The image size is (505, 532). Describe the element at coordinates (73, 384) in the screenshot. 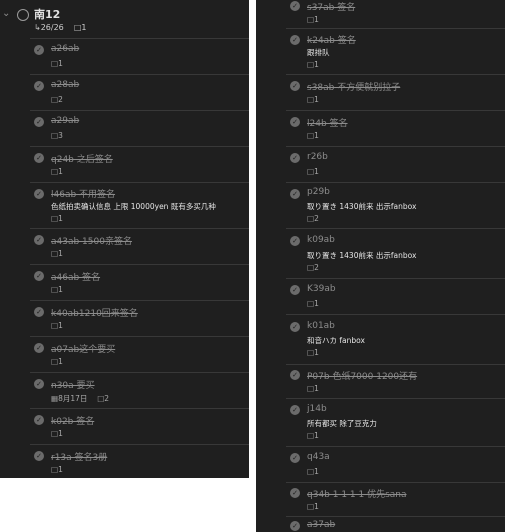

I see `task-title: n30a 要买` at that location.